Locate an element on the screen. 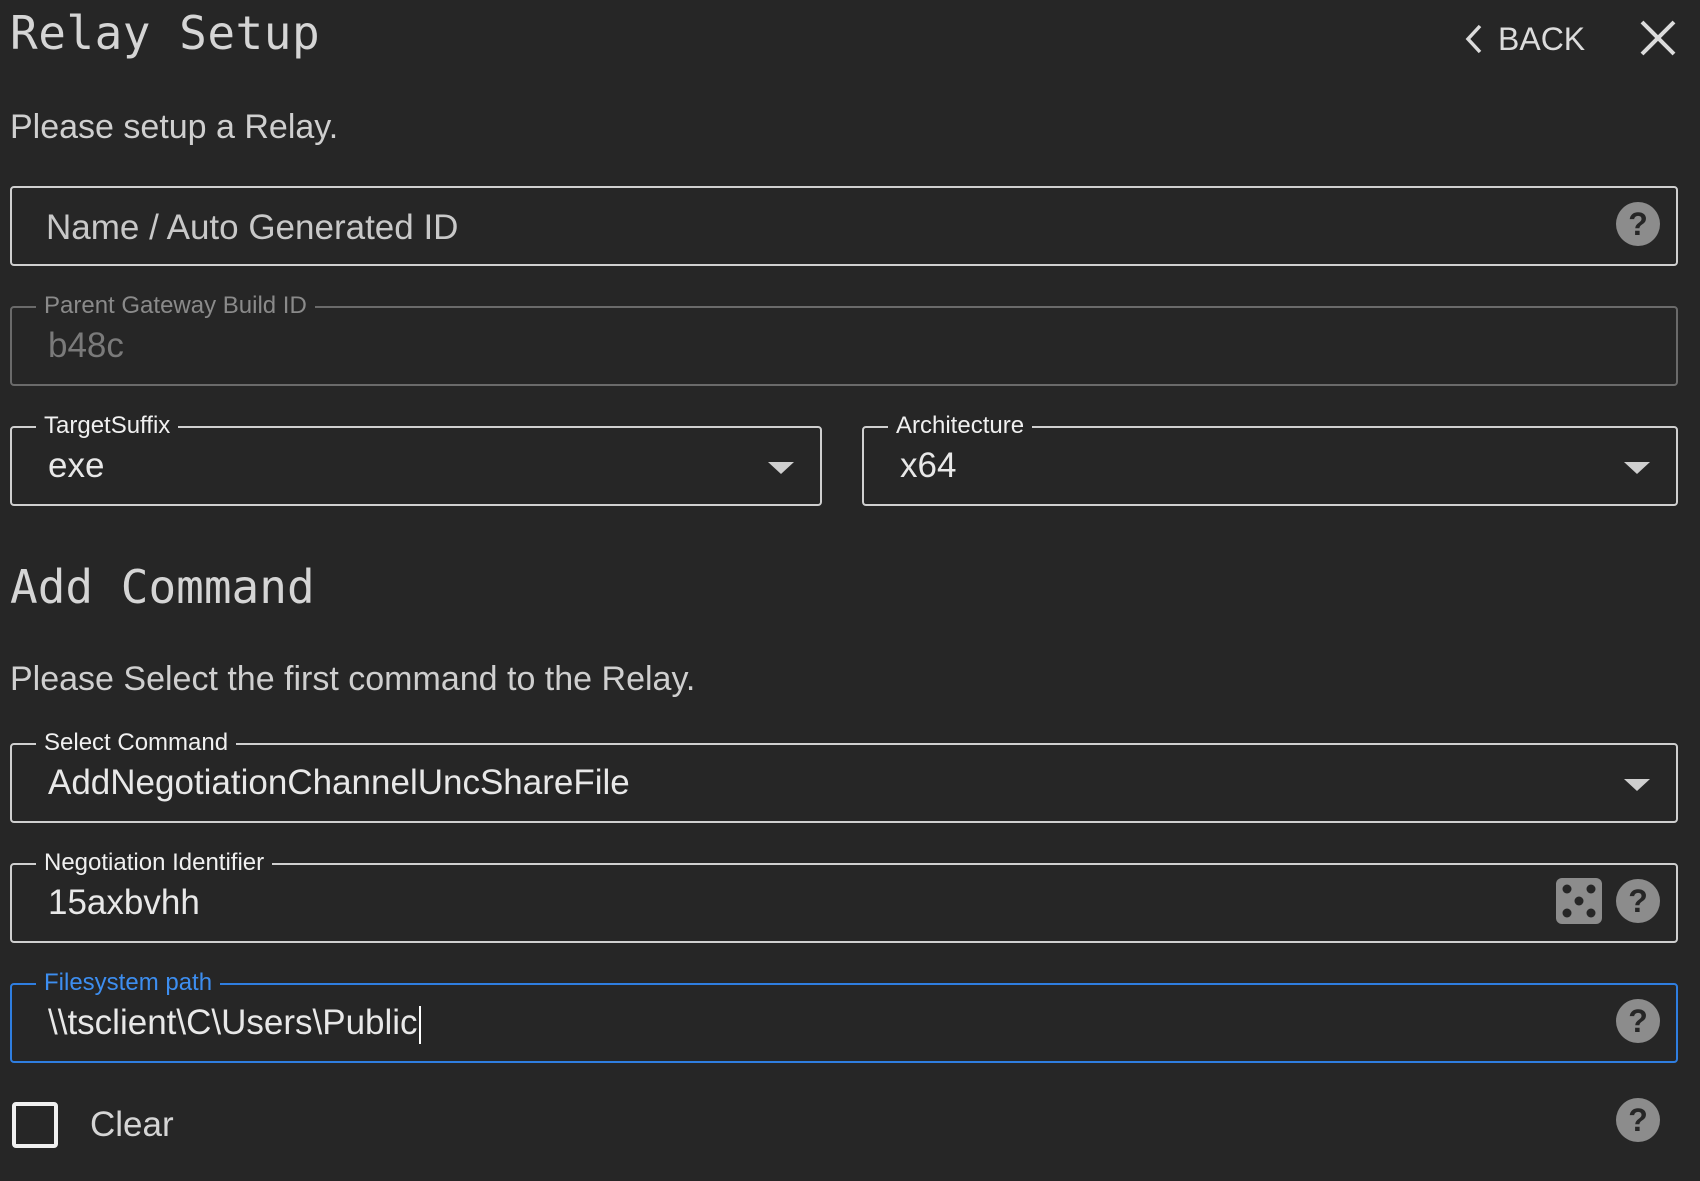 This screenshot has width=1700, height=1181. negotiation-identifier-input: Negotiation Identifier 15axbvhh ? is located at coordinates (844, 895).